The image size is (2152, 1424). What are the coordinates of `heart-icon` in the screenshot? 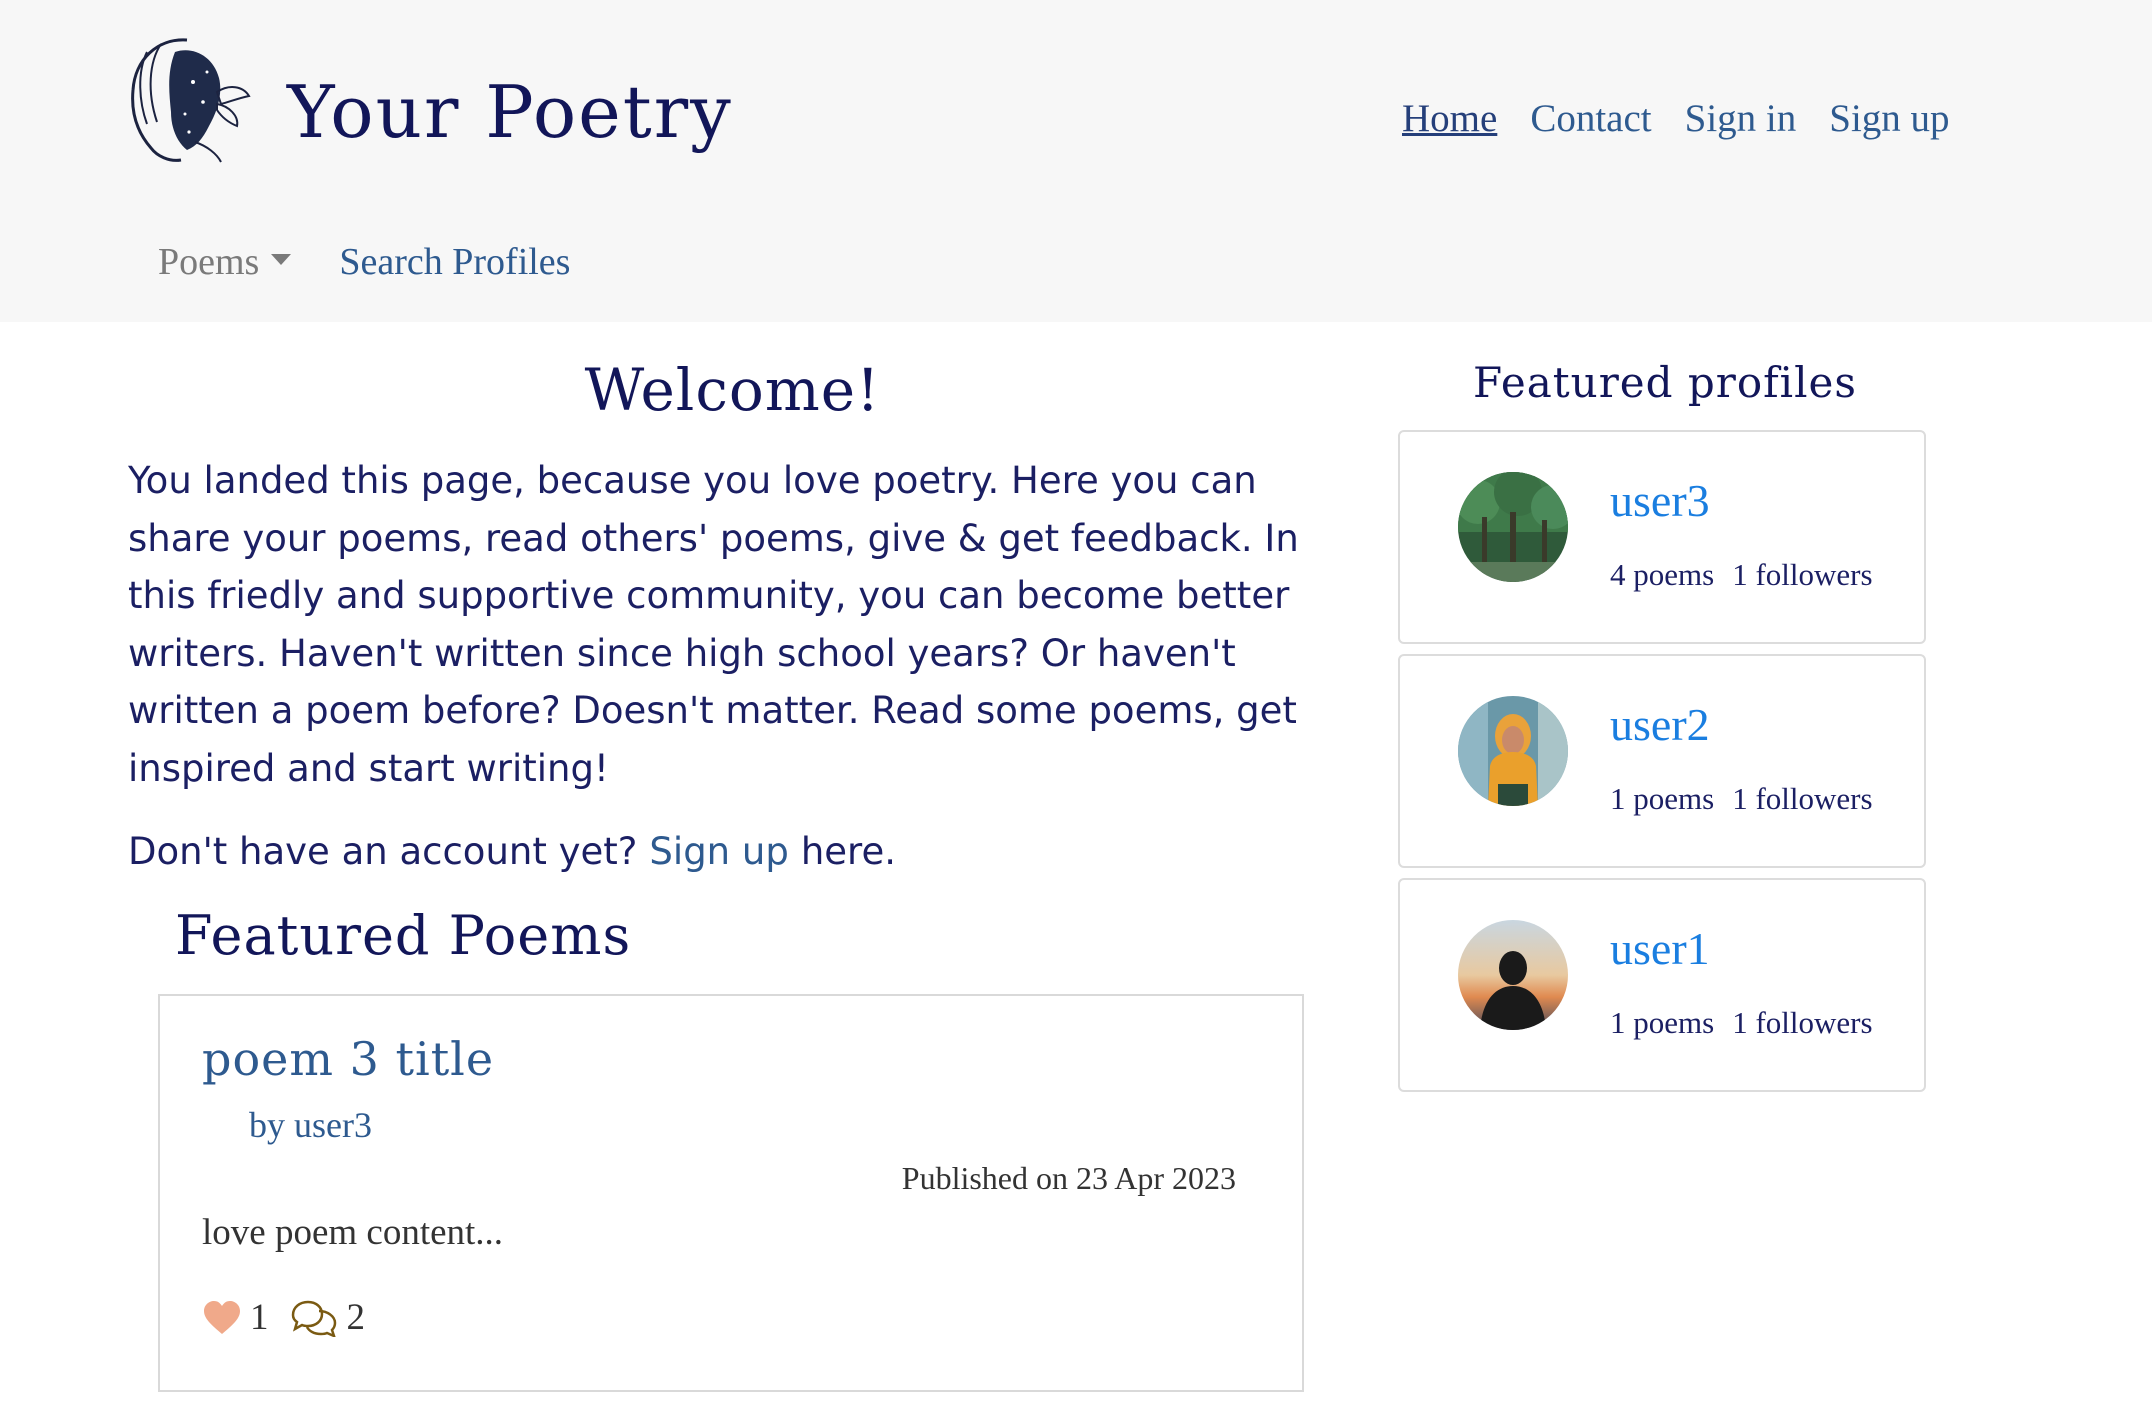 It's located at (222, 1317).